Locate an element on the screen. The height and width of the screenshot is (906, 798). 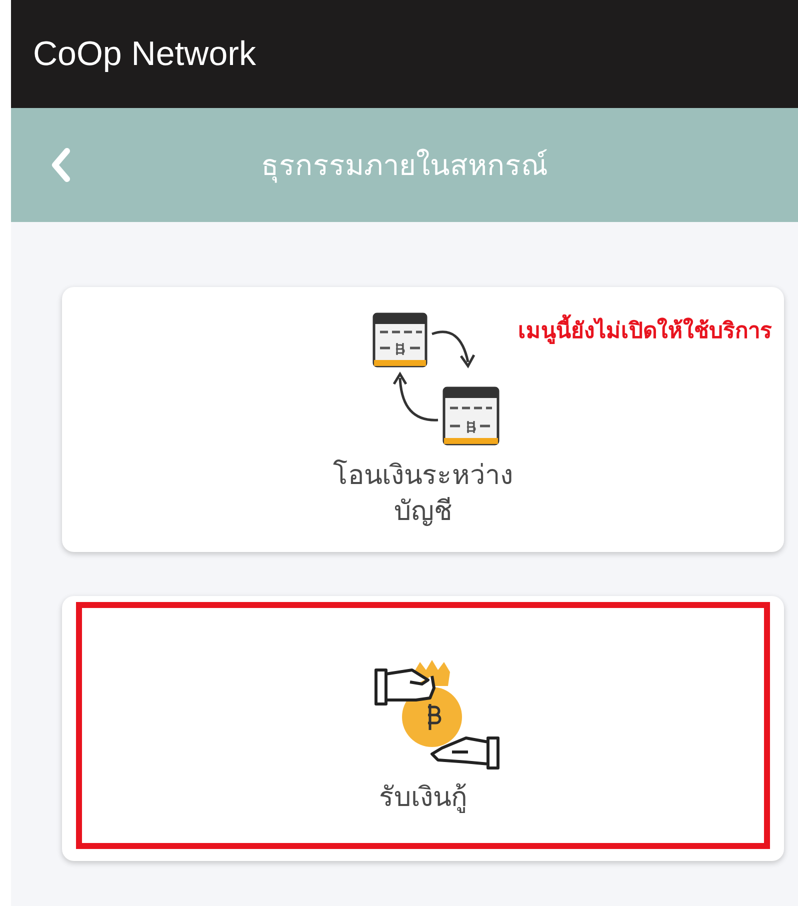
menu-label: รับเงินกู้ is located at coordinates (423, 797).